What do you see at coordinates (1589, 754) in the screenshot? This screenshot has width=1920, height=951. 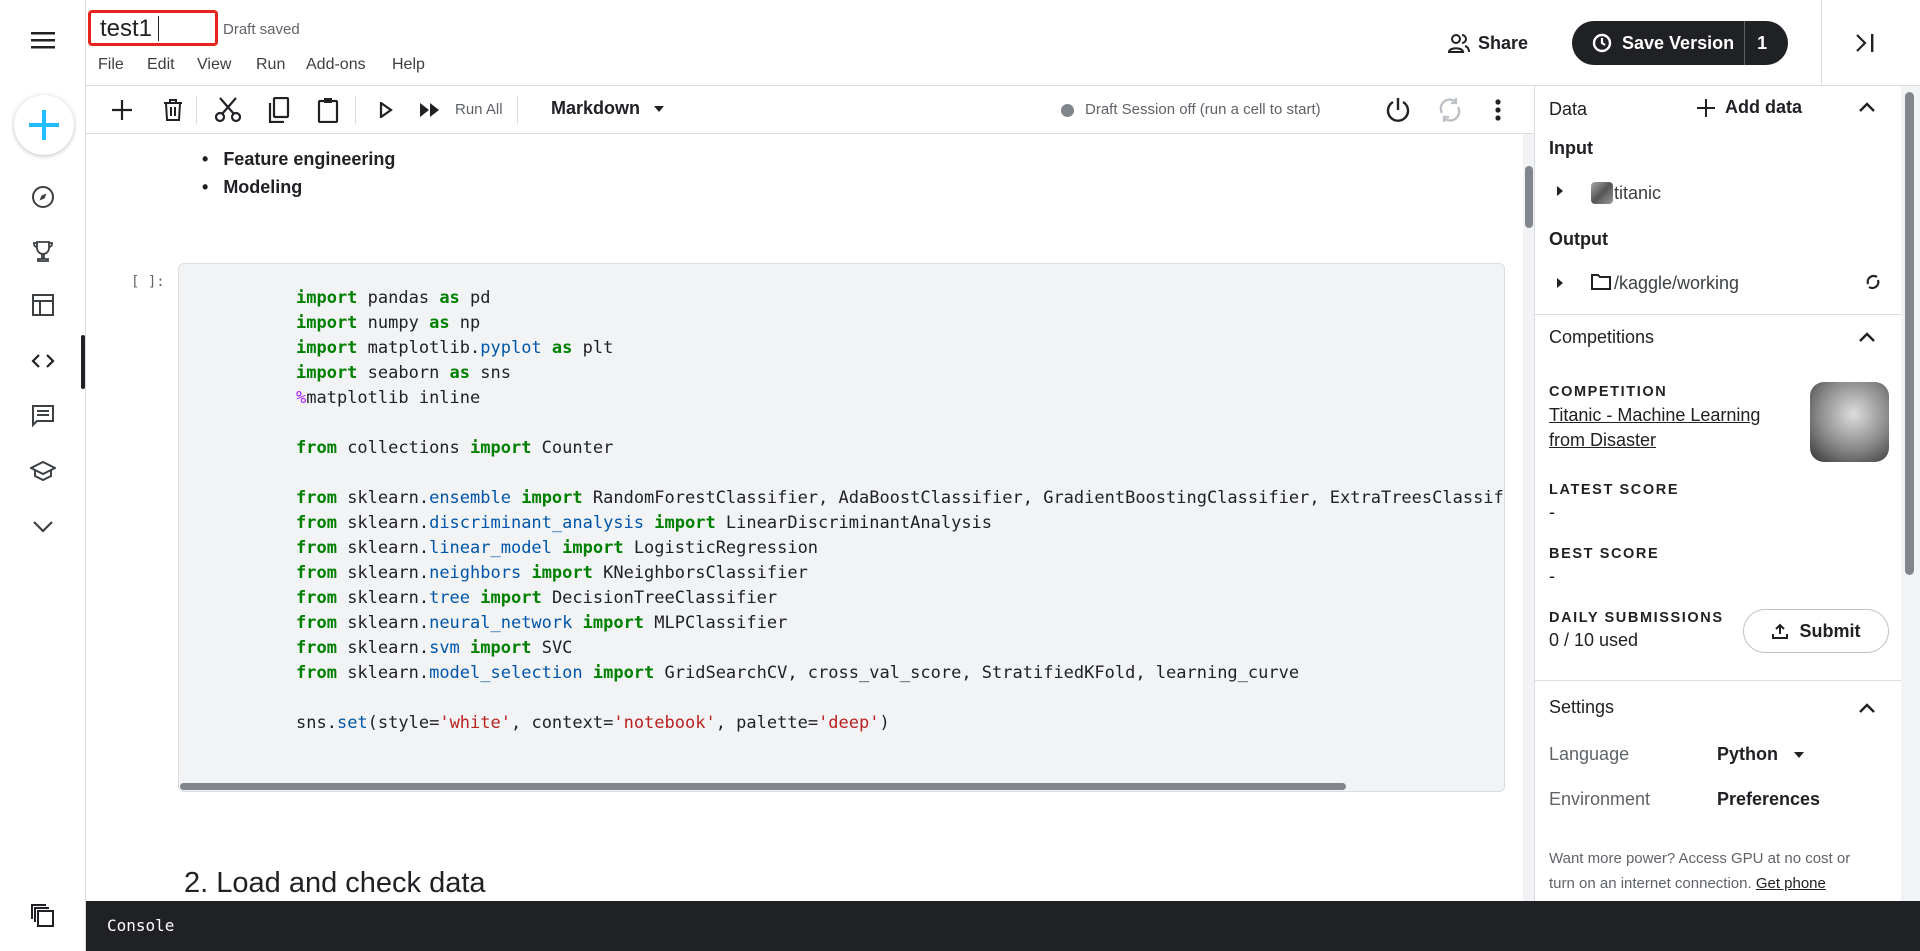 I see `language-label: Language` at bounding box center [1589, 754].